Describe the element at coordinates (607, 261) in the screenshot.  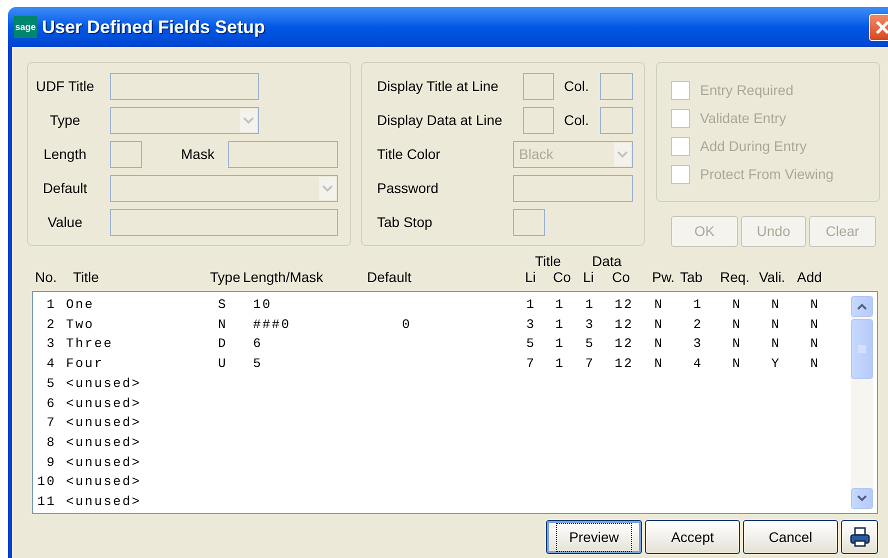
I see `column-group-header: Data` at that location.